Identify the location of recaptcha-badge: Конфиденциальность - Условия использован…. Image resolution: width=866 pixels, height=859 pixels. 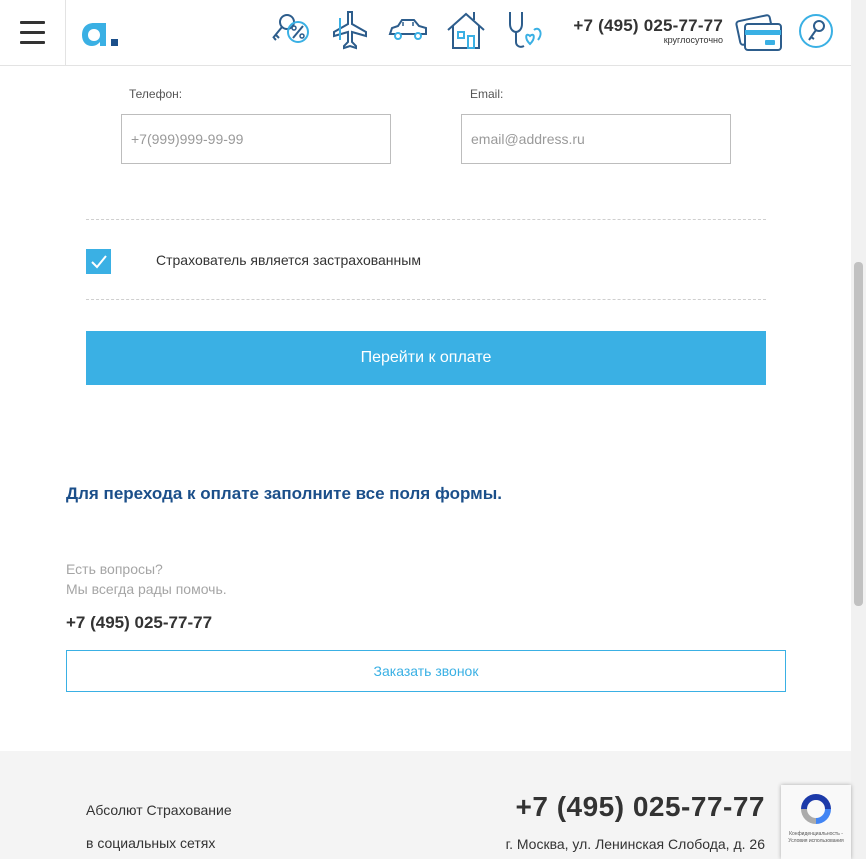
(816, 822).